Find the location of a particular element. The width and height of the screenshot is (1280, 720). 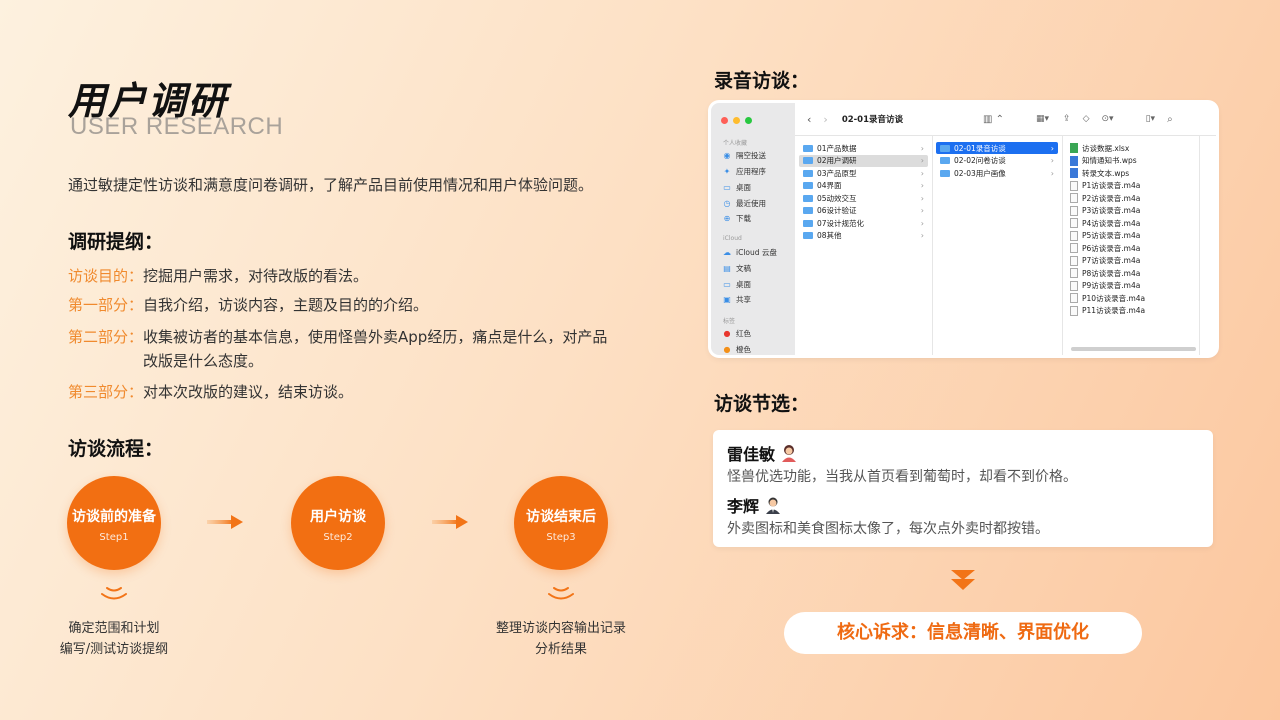

finder-toolbar: ‹ › 02-01录音访谈 ▥ ⌃ ▦▾ ⇪ ◇ ⊙▾ ▯▾ ⌕ is located at coordinates (1005, 119).